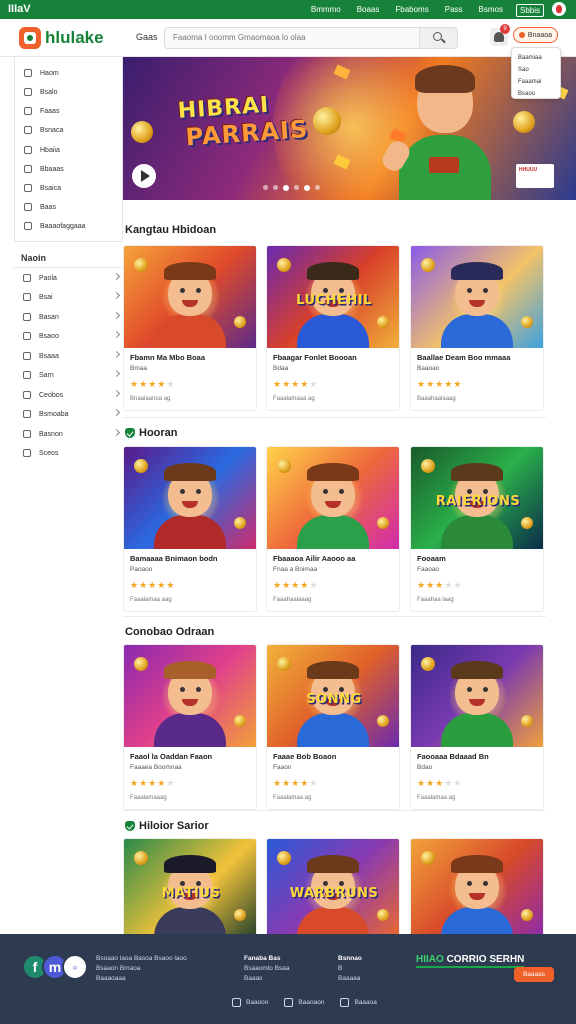 This screenshot has width=576, height=1024. I want to click on game-card: Faooaaa Bdaaad Bn Bdao ★★★★★ Faaalamaa ag, so click(477, 727).